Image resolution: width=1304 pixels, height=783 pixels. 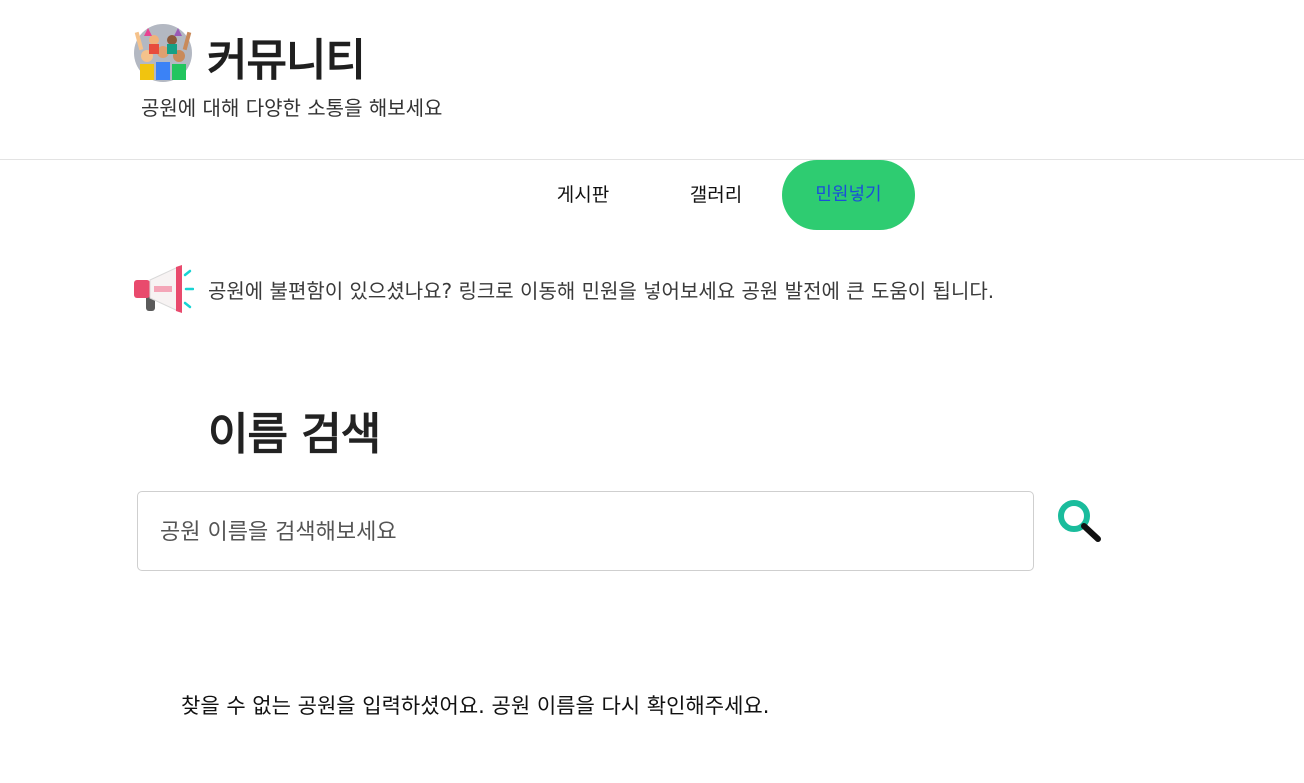 What do you see at coordinates (294, 434) in the screenshot?
I see `search-heading: 이름 검색` at bounding box center [294, 434].